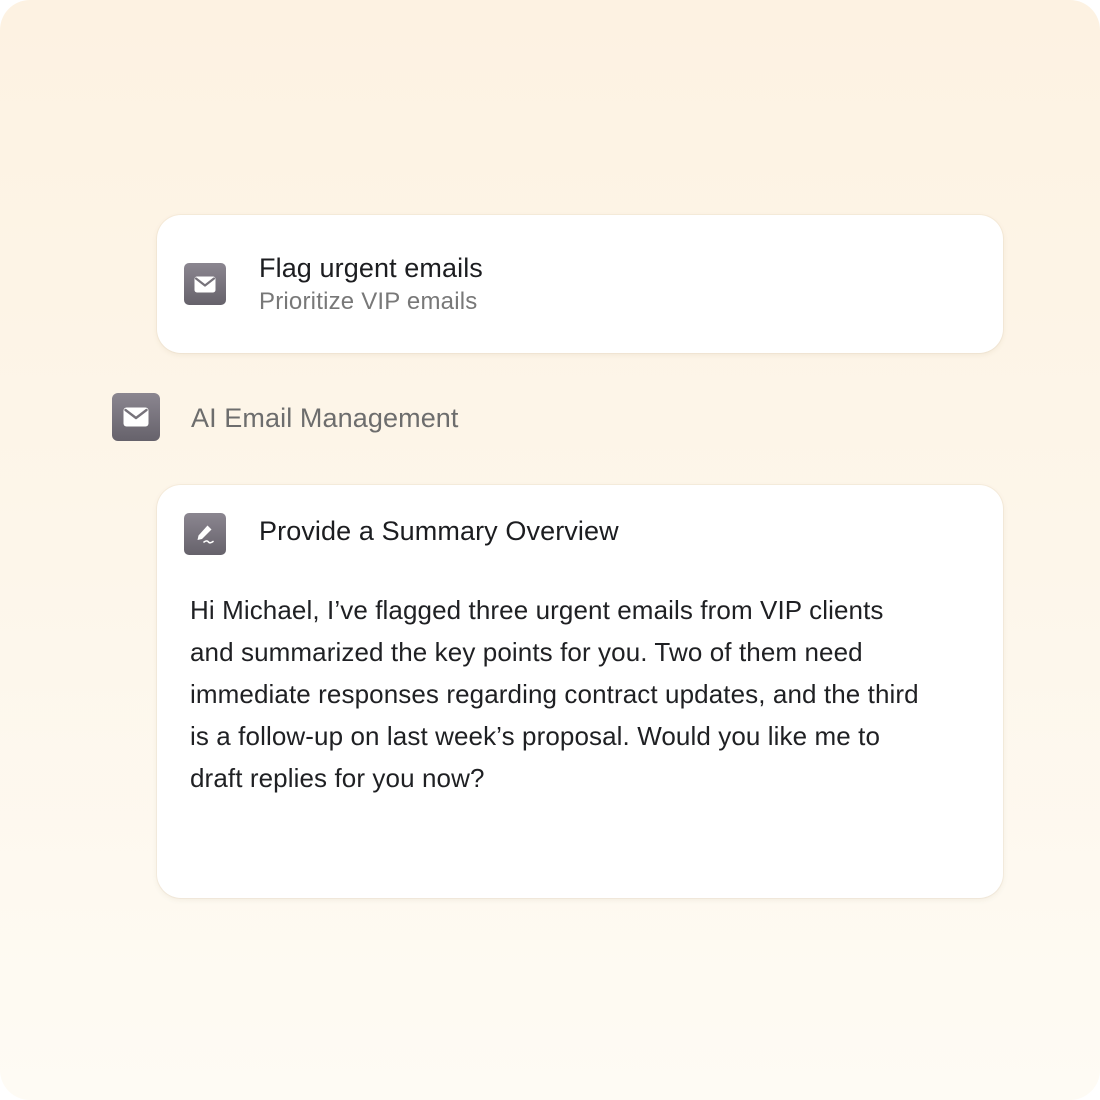  Describe the element at coordinates (439, 531) in the screenshot. I see `summary-card-title: Provide a Summary Overview` at that location.